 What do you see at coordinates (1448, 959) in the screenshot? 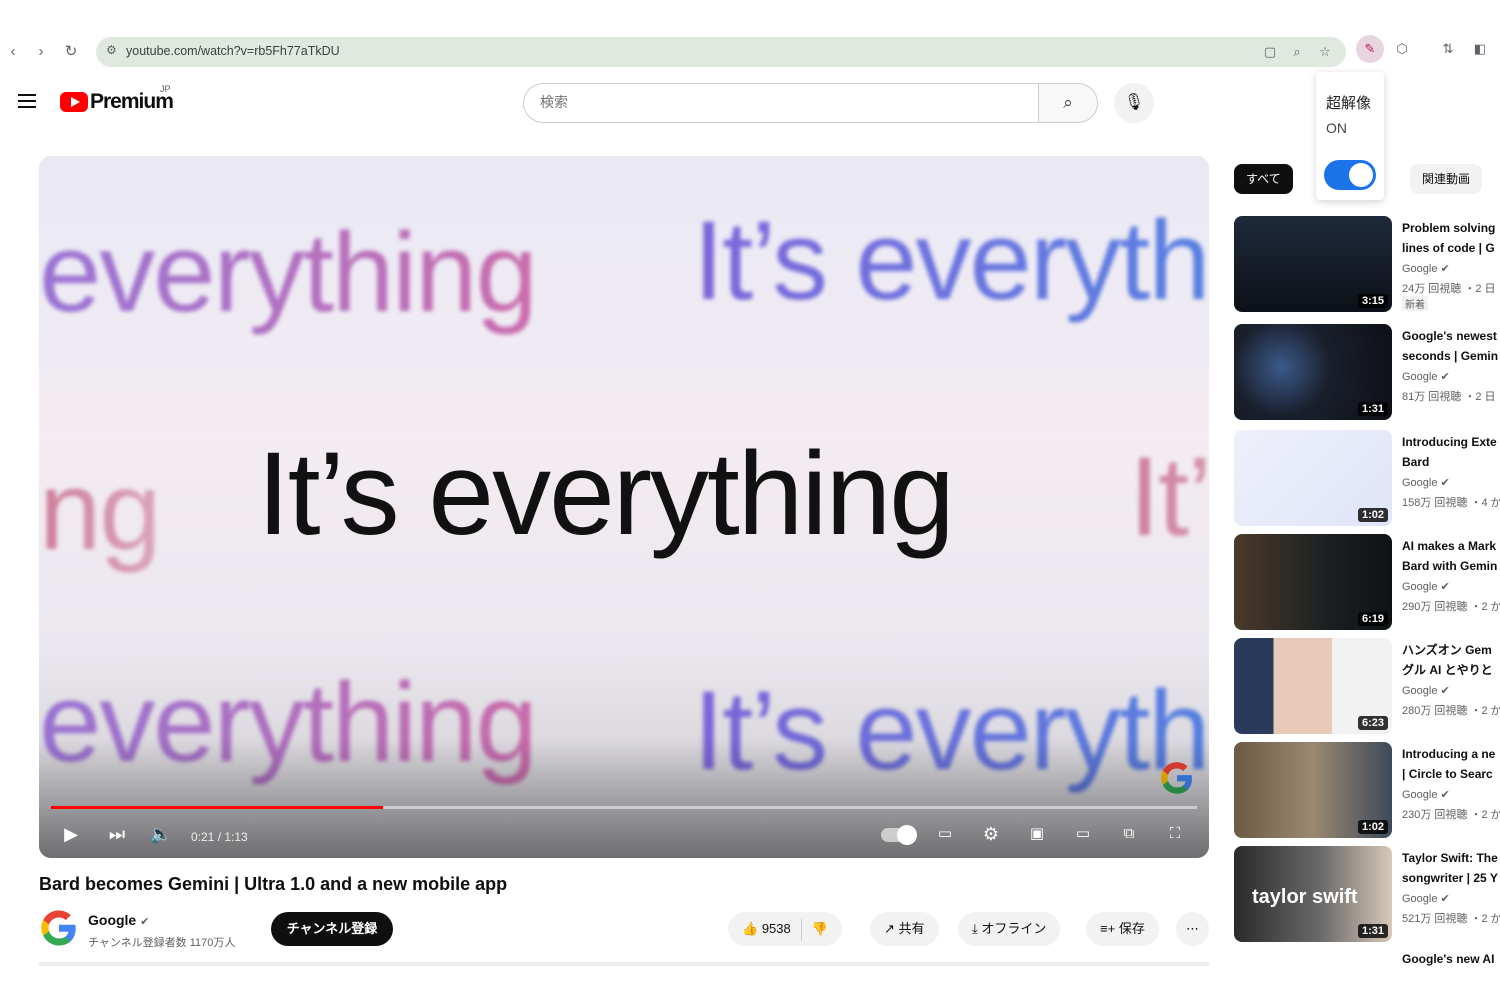
I see `recommendation-title-partial: Google's new AI` at bounding box center [1448, 959].